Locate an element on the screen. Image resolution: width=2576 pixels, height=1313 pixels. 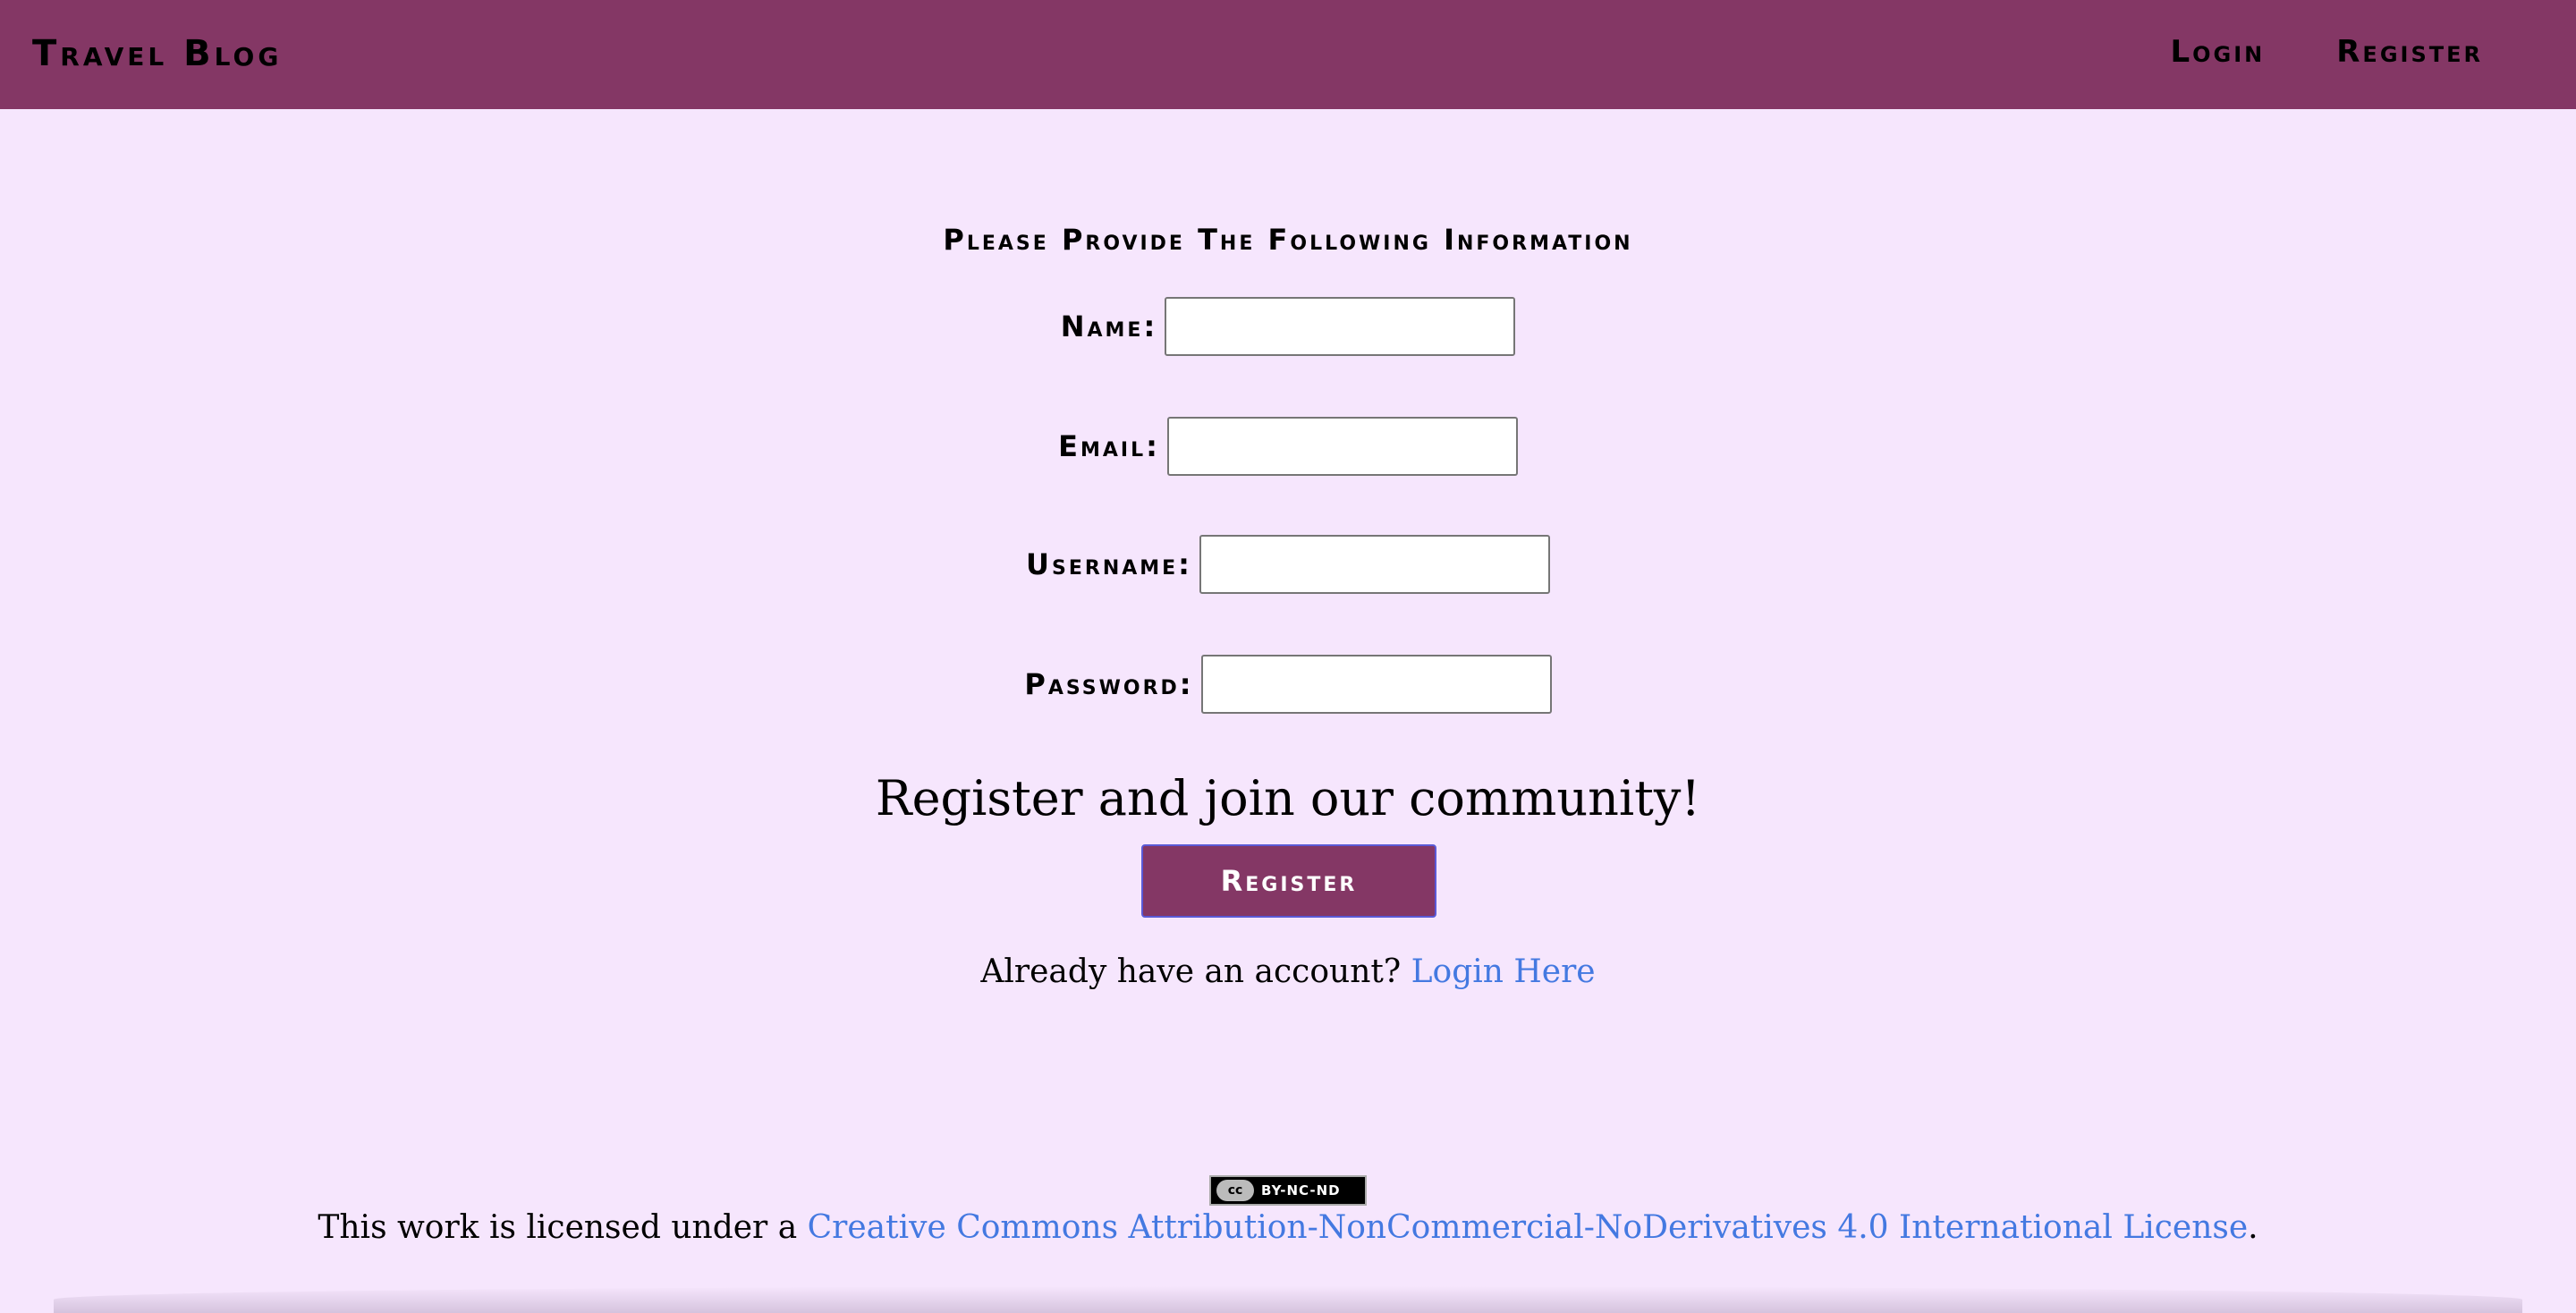
nav-login-link: Login is located at coordinates (2217, 52).